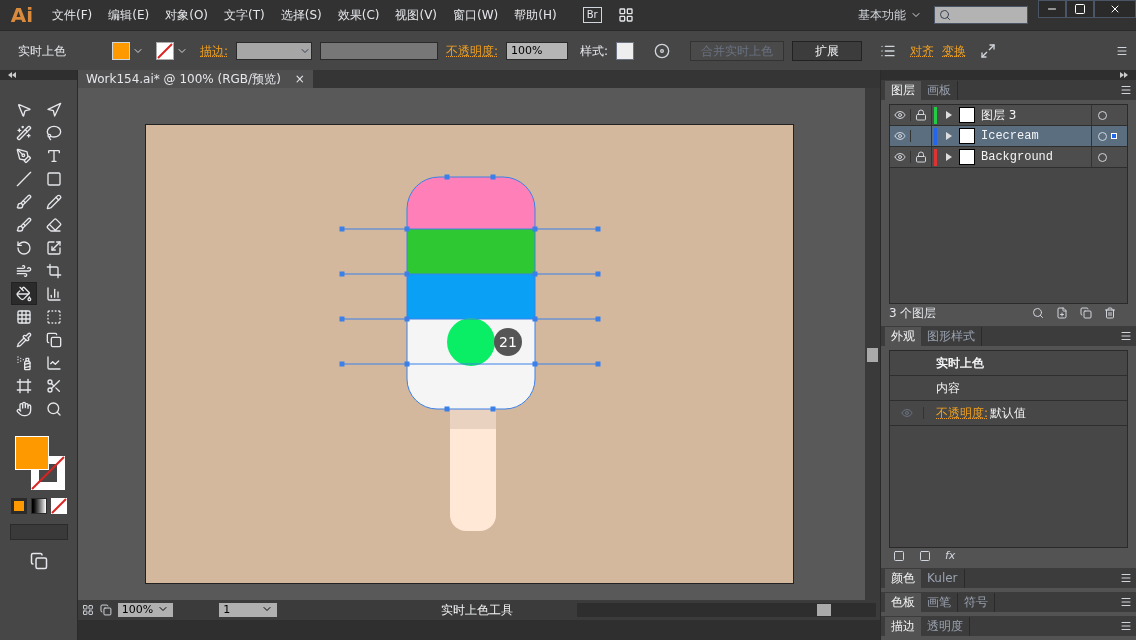 This screenshot has height=640, width=1136. What do you see at coordinates (999, 115) in the screenshot?
I see `layer-name: 图层 3` at bounding box center [999, 115].